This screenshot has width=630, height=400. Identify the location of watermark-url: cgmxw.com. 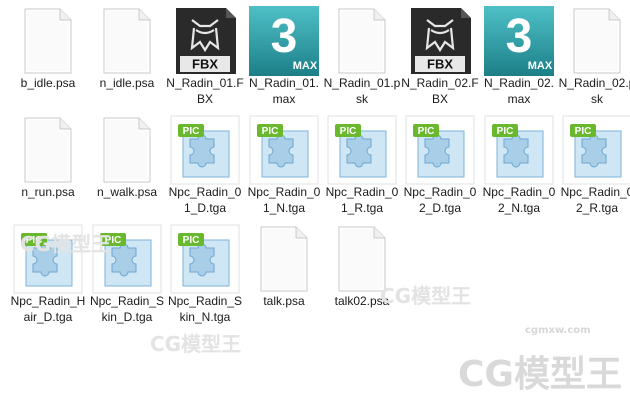
(558, 330).